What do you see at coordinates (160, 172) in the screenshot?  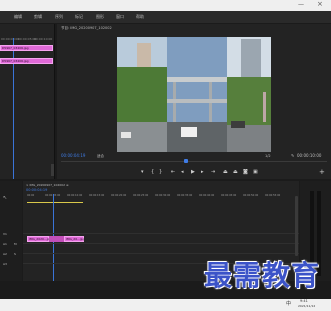 I see `out-point-icon: }` at bounding box center [160, 172].